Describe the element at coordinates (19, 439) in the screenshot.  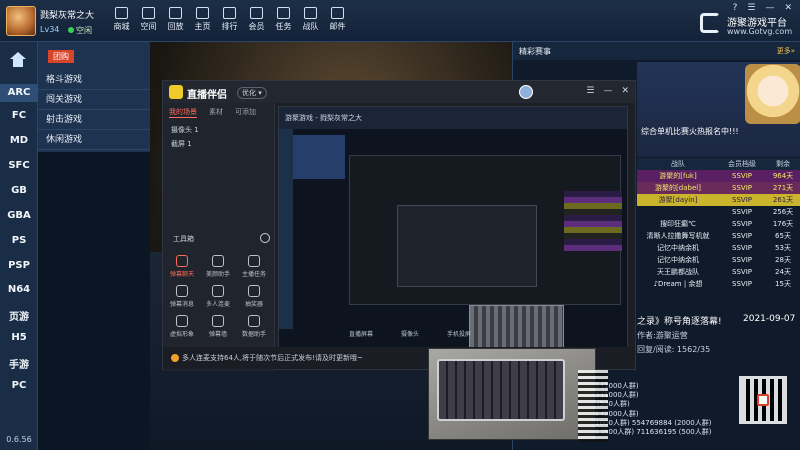
I see `app-version: 0.6.56` at that location.